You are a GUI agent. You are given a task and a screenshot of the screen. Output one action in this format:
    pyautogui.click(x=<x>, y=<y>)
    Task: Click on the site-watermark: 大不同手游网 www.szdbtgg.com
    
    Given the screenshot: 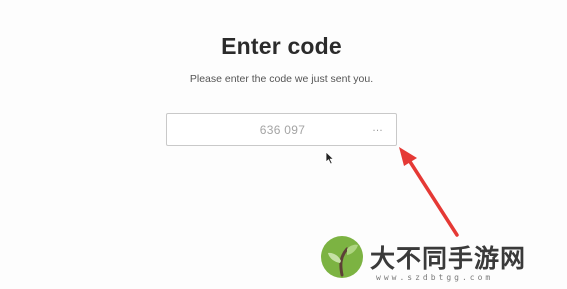 What is the action you would take?
    pyautogui.click(x=440, y=259)
    